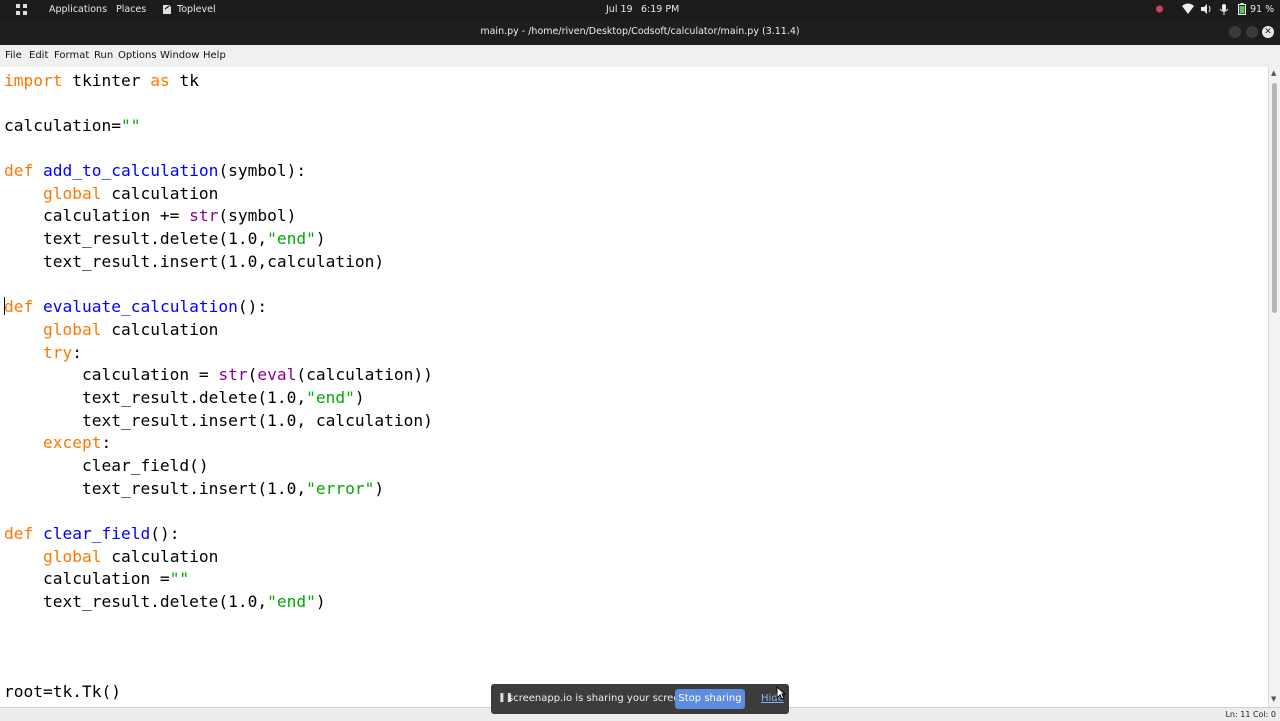 Image resolution: width=1280 pixels, height=721 pixels. I want to click on apps-grid-icon, so click(21, 9).